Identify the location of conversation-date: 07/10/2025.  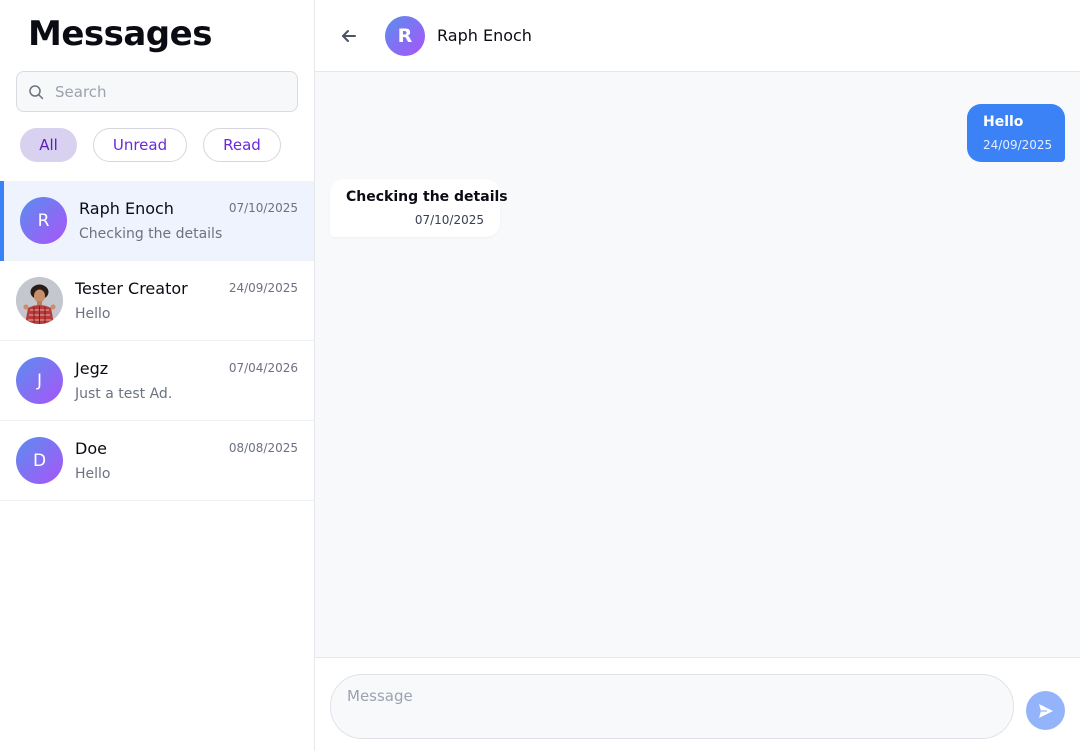
(263, 208).